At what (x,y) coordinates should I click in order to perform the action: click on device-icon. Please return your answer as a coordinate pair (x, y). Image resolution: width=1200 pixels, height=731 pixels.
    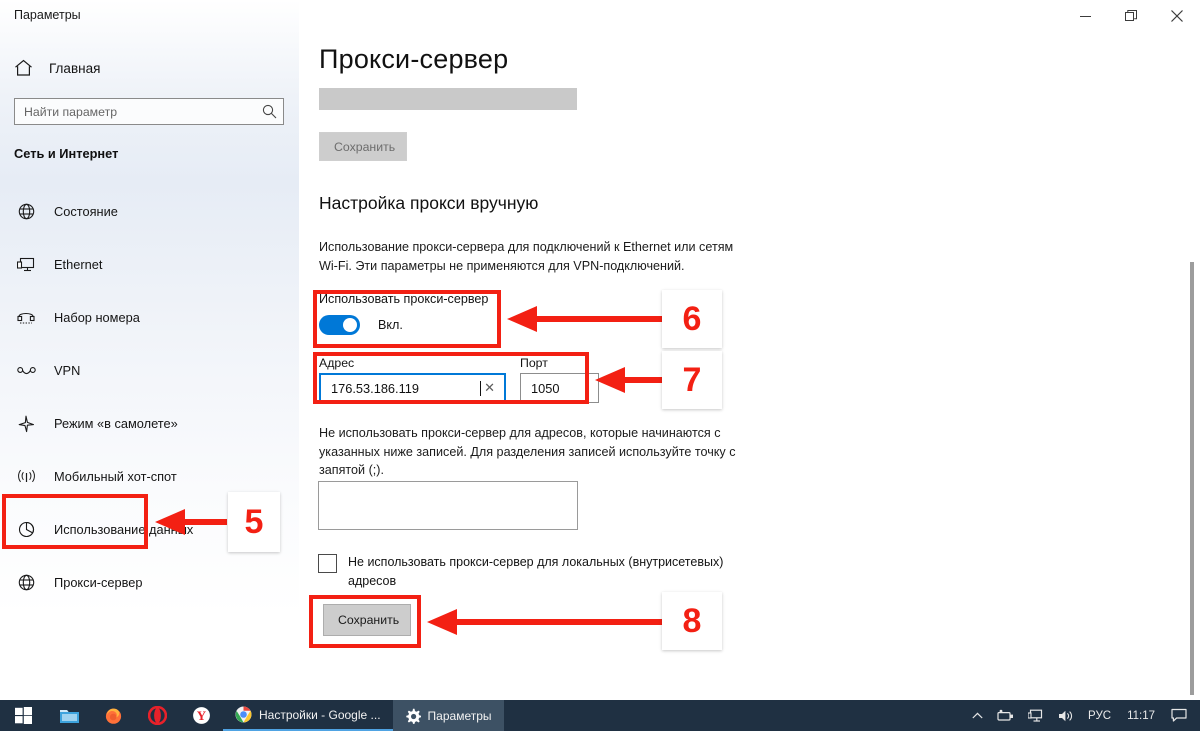
    Looking at the image, I should click on (1005, 715).